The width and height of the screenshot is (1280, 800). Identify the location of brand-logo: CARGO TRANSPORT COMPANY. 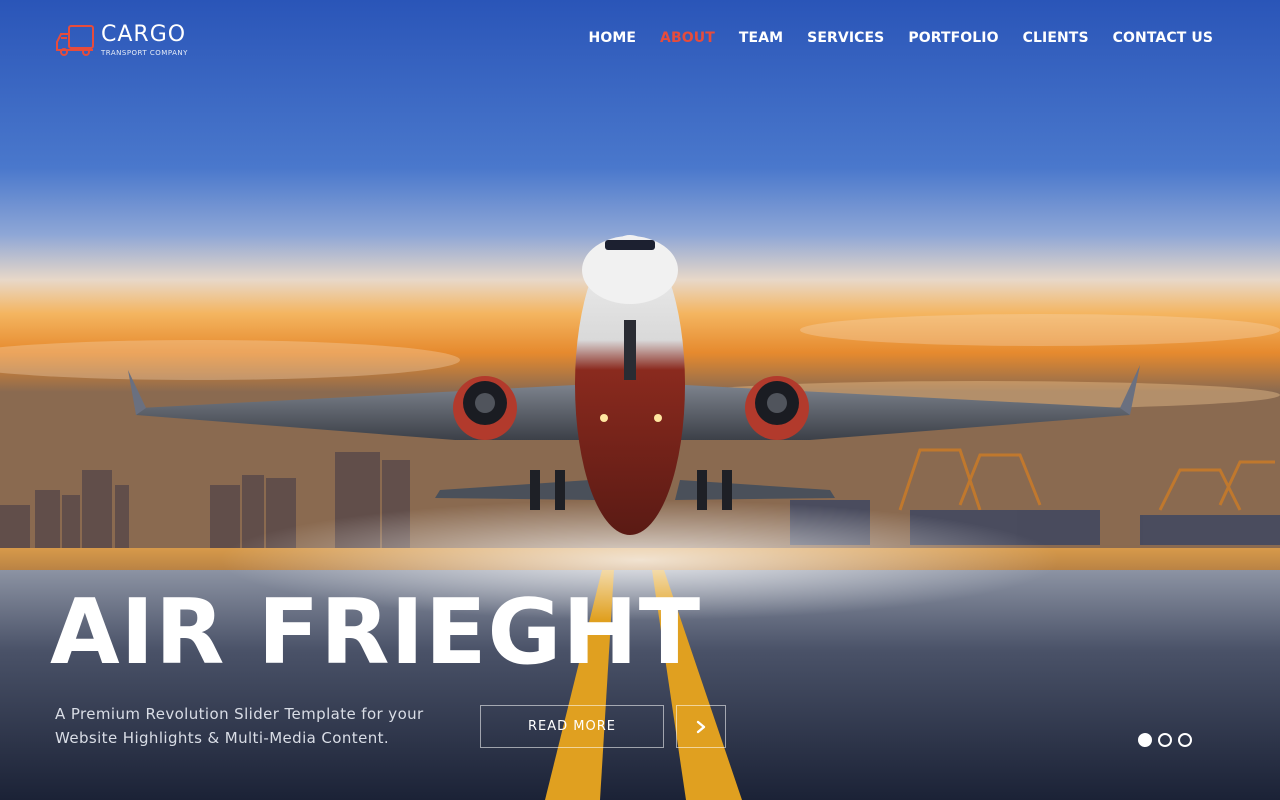
(121, 40).